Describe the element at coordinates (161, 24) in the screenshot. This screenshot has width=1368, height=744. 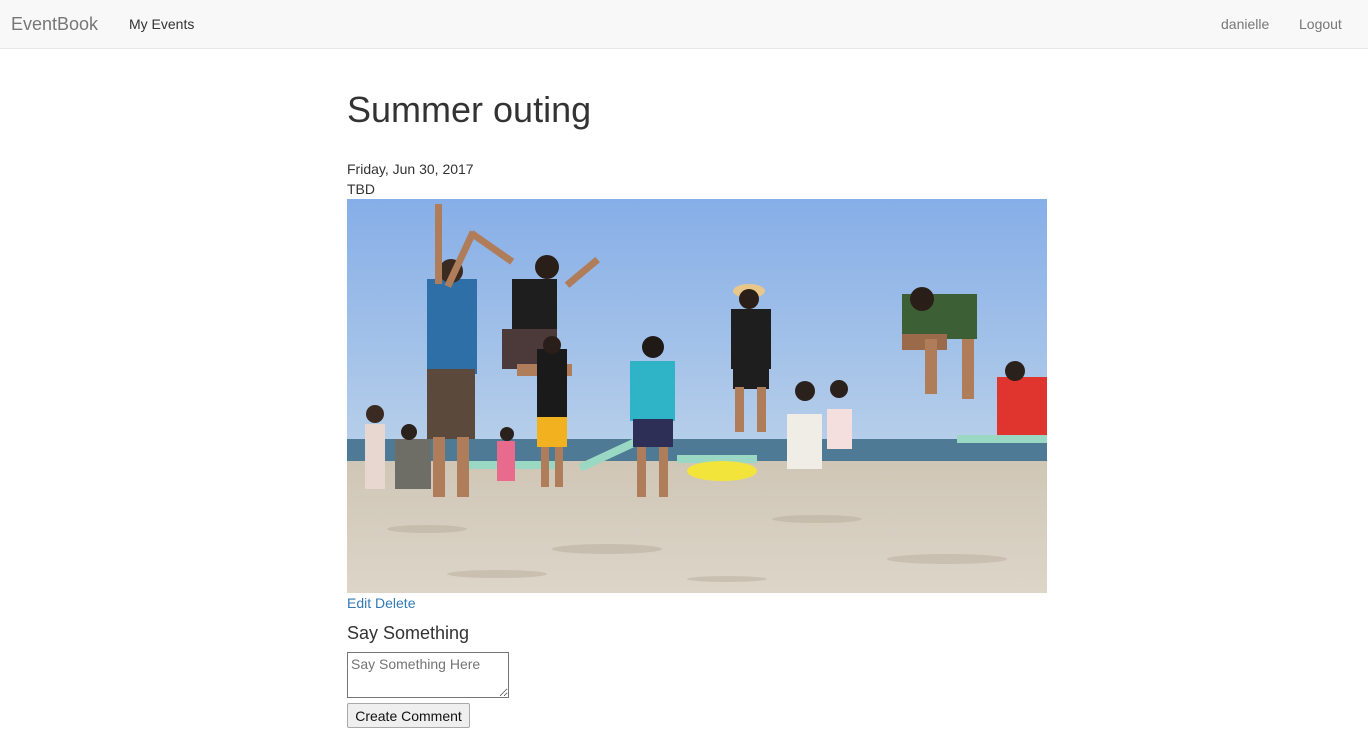
I see `nav-my-events: My Events` at that location.